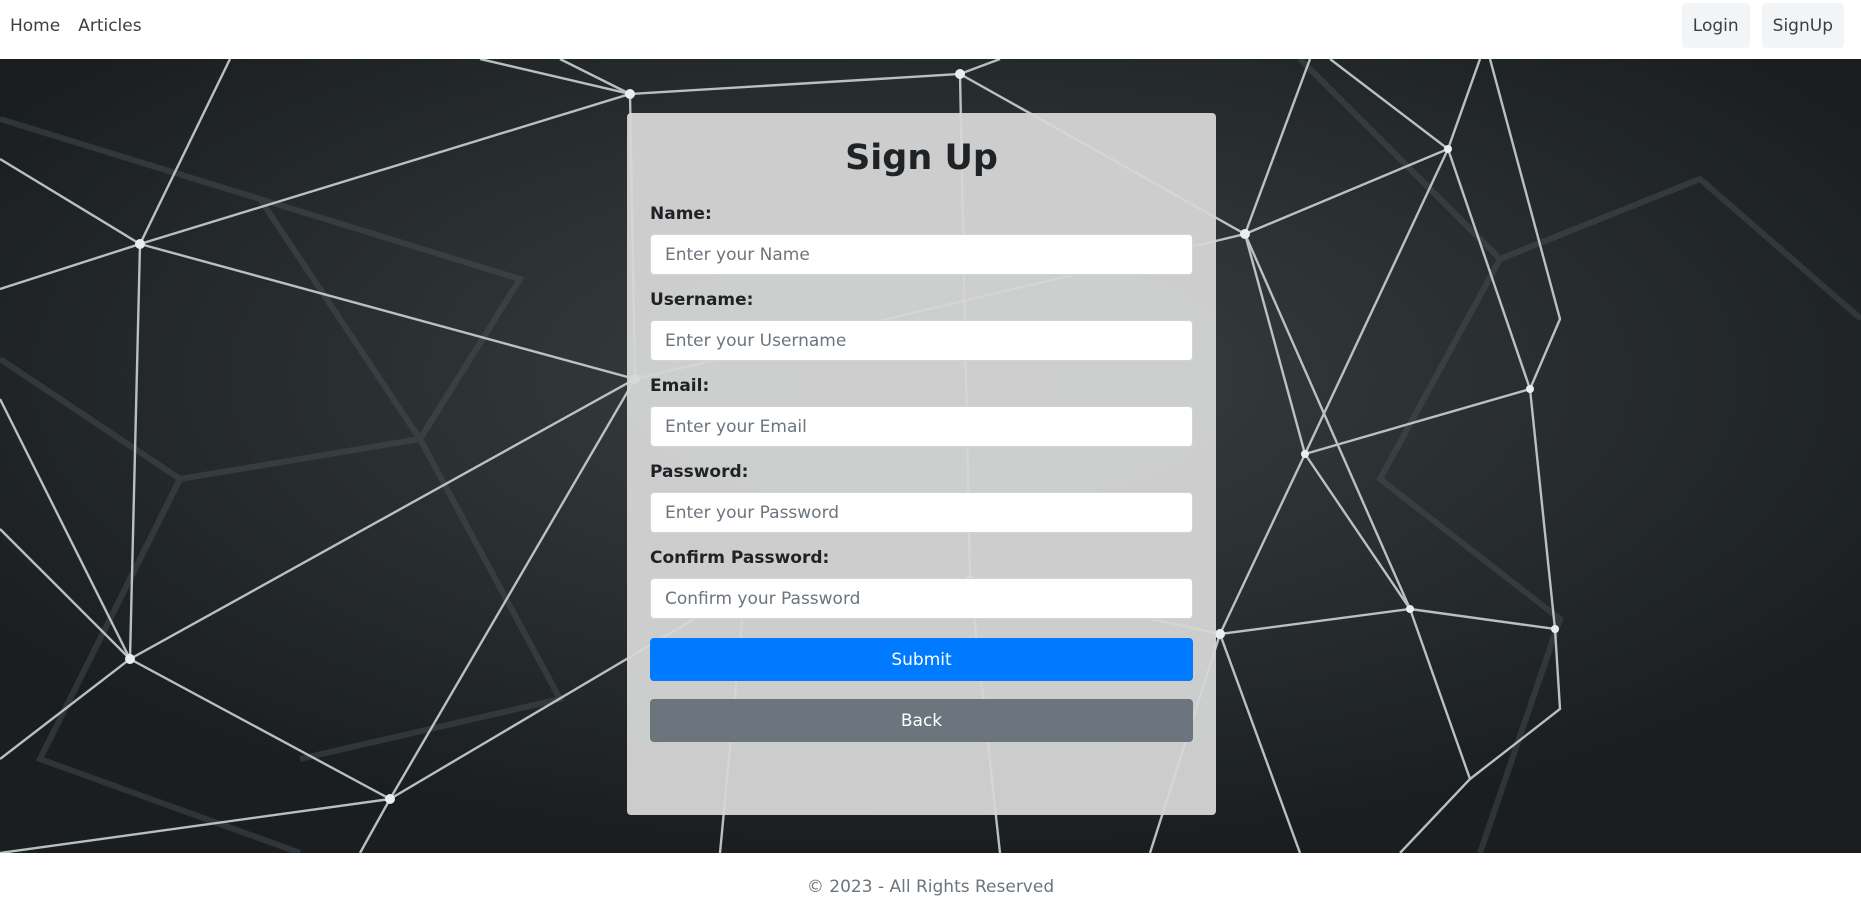 This screenshot has width=1861, height=918. I want to click on password-label: Password:, so click(699, 472).